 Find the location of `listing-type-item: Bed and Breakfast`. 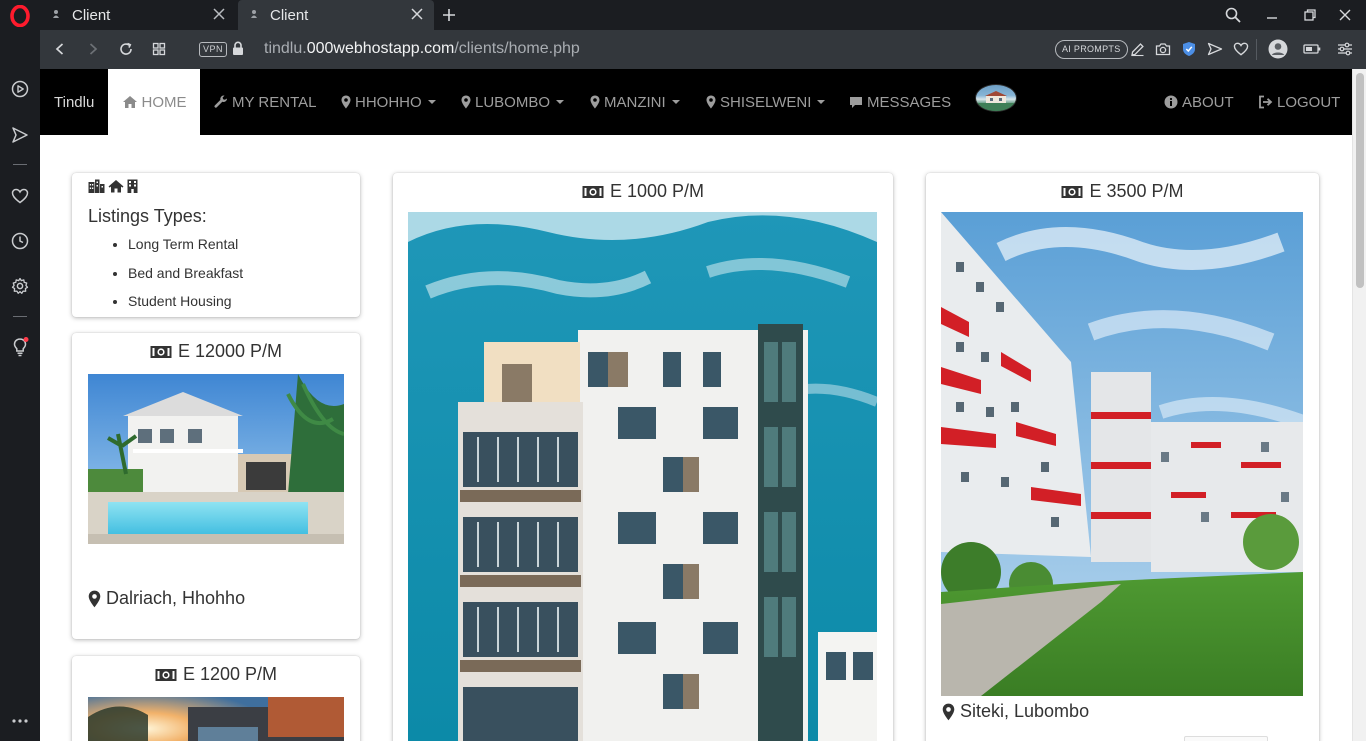

listing-type-item: Bed and Breakfast is located at coordinates (185, 276).